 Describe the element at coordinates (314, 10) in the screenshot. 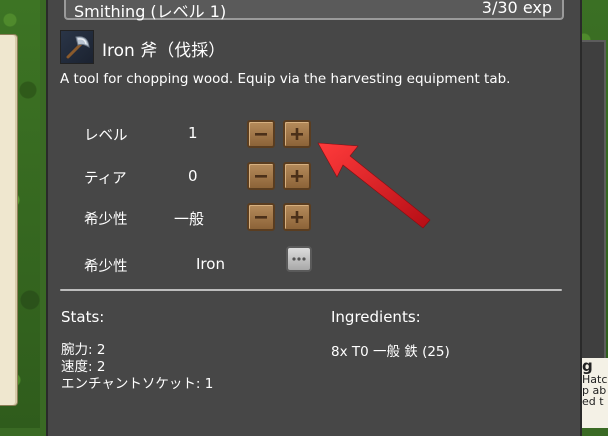

I see `skill-progress-bar: Smithing (レベル 1) 3/30 exp` at that location.